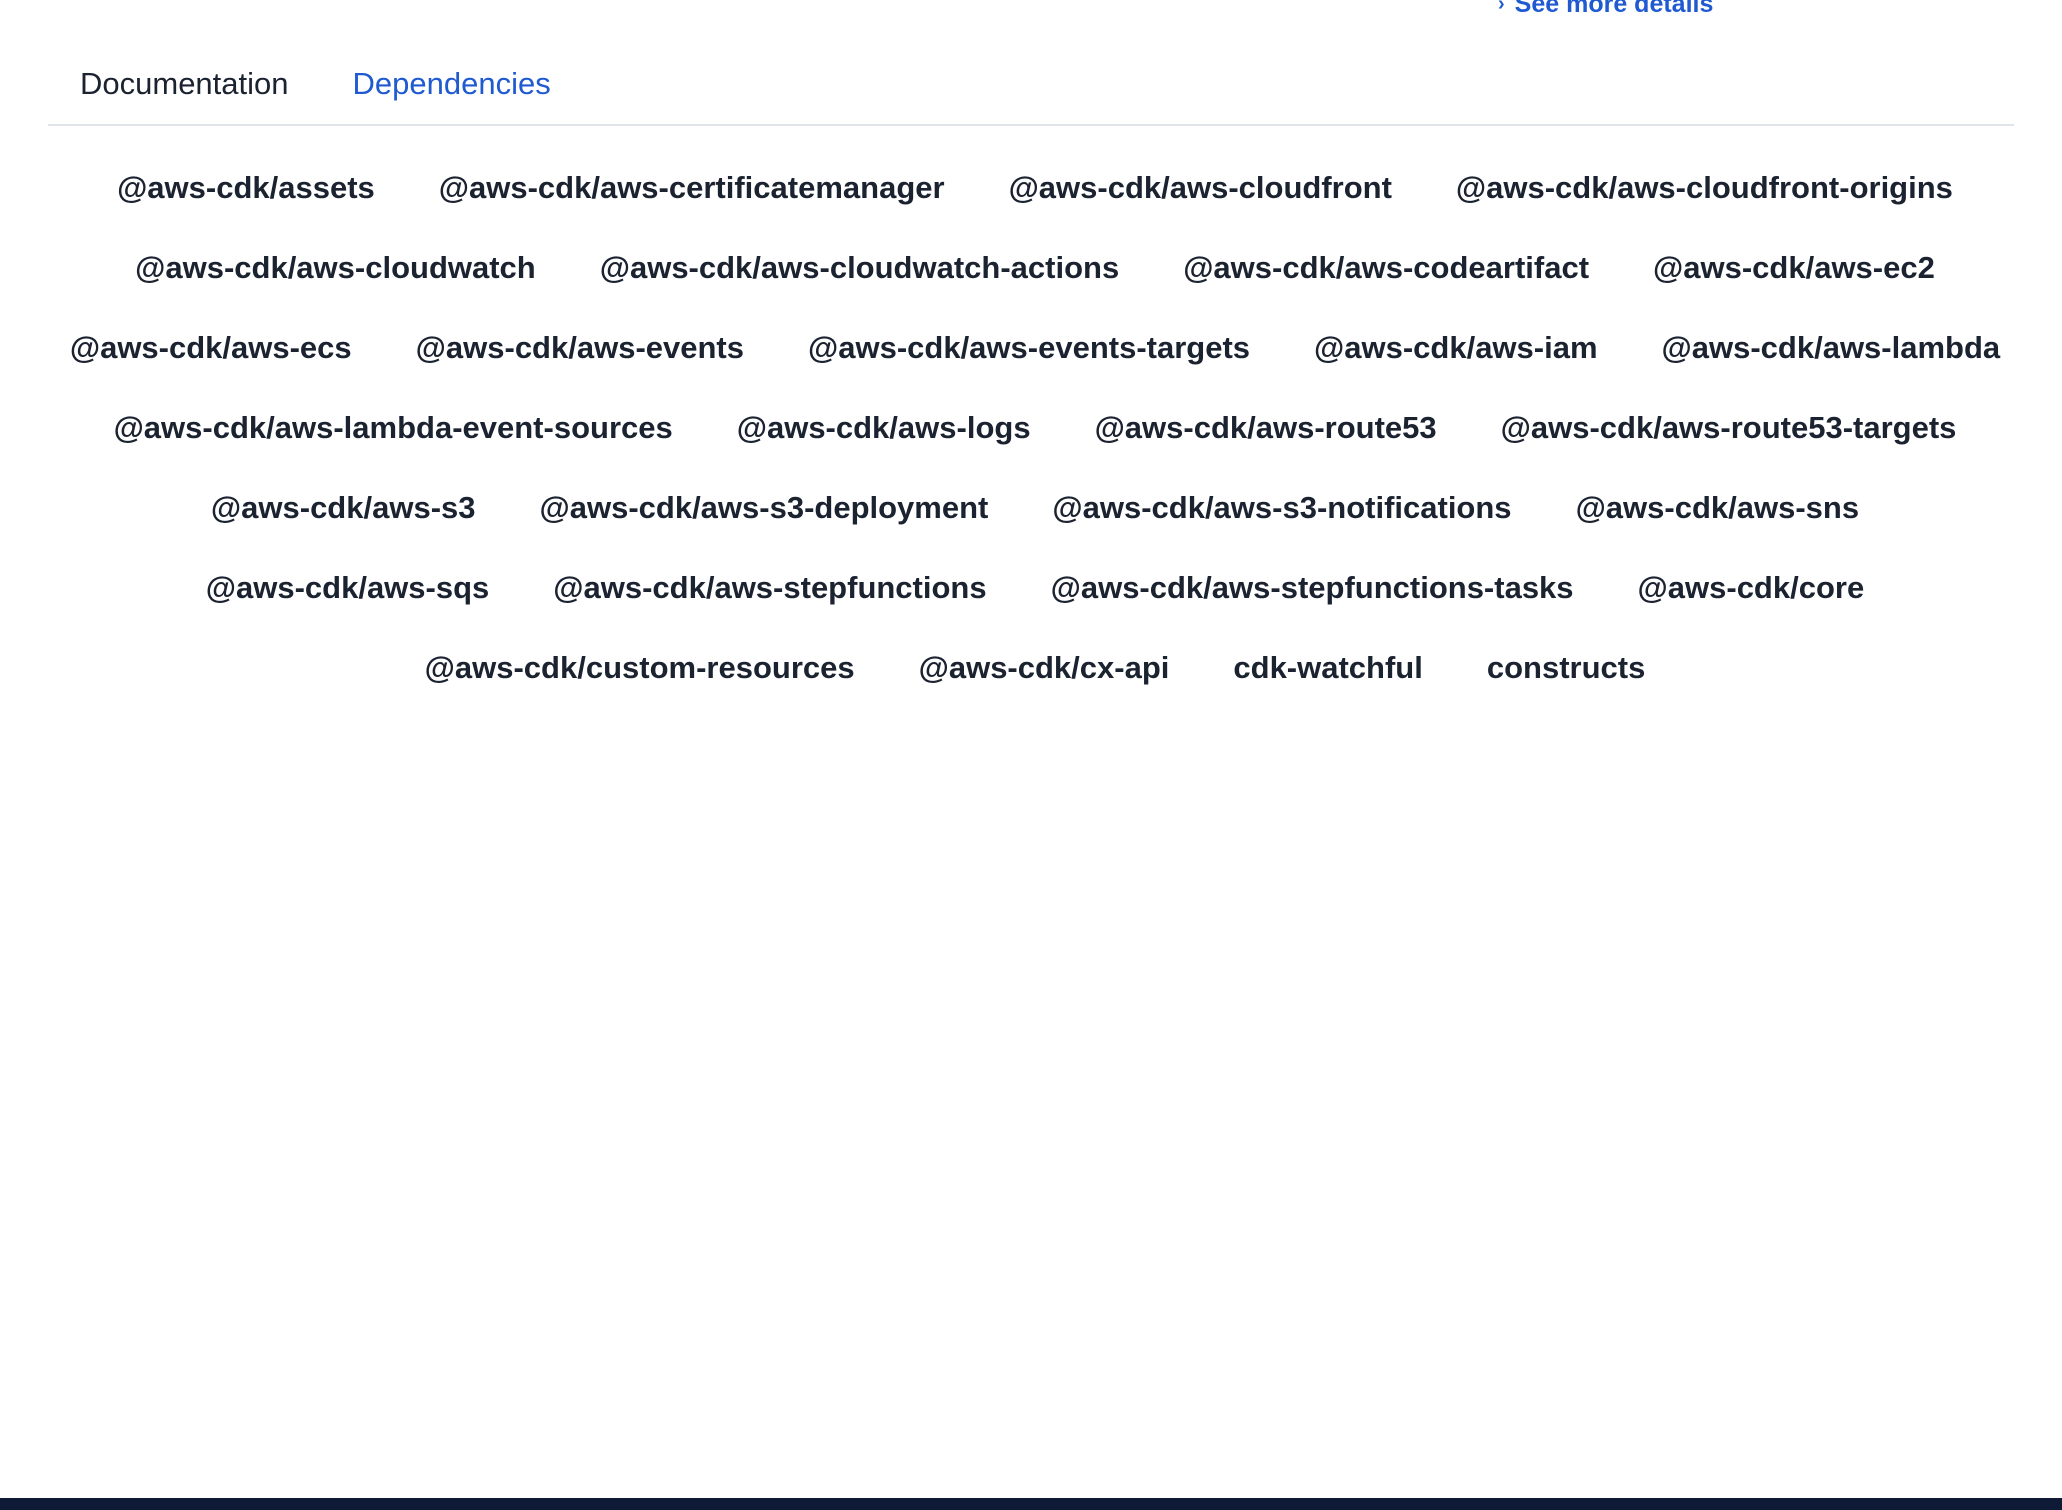  Describe the element at coordinates (1794, 268) in the screenshot. I see `dependency-link: @aws-cdk/aws-ec2` at that location.